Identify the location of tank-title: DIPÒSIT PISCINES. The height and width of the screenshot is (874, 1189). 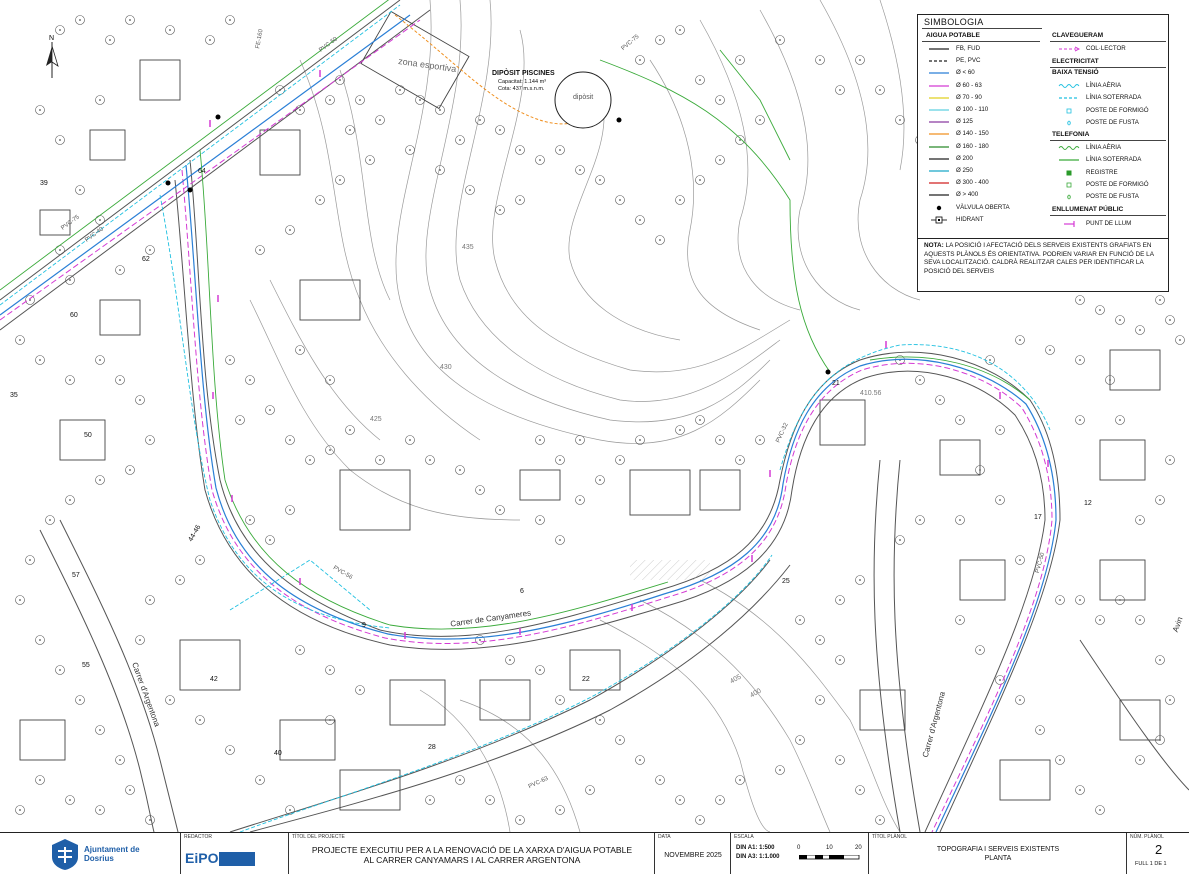
(523, 73).